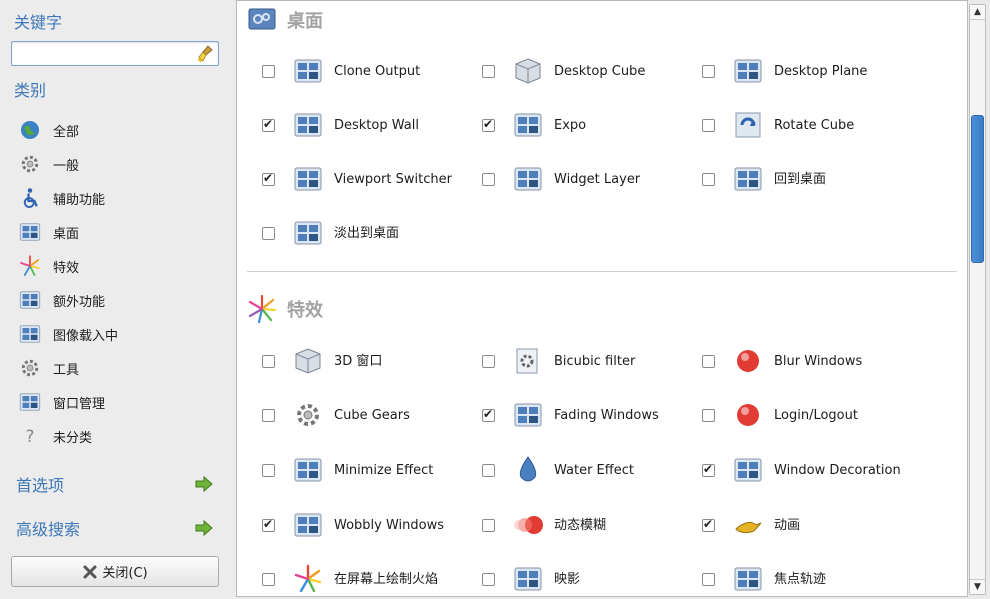 The image size is (990, 599). Describe the element at coordinates (115, 528) in the screenshot. I see `advanced-search-link: 高级搜索` at that location.